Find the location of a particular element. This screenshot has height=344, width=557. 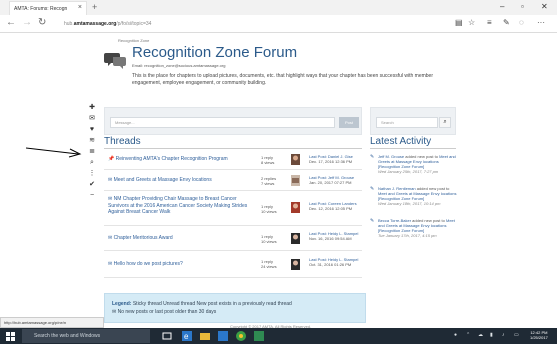

search-box: Search ⌕ is located at coordinates (413, 121).